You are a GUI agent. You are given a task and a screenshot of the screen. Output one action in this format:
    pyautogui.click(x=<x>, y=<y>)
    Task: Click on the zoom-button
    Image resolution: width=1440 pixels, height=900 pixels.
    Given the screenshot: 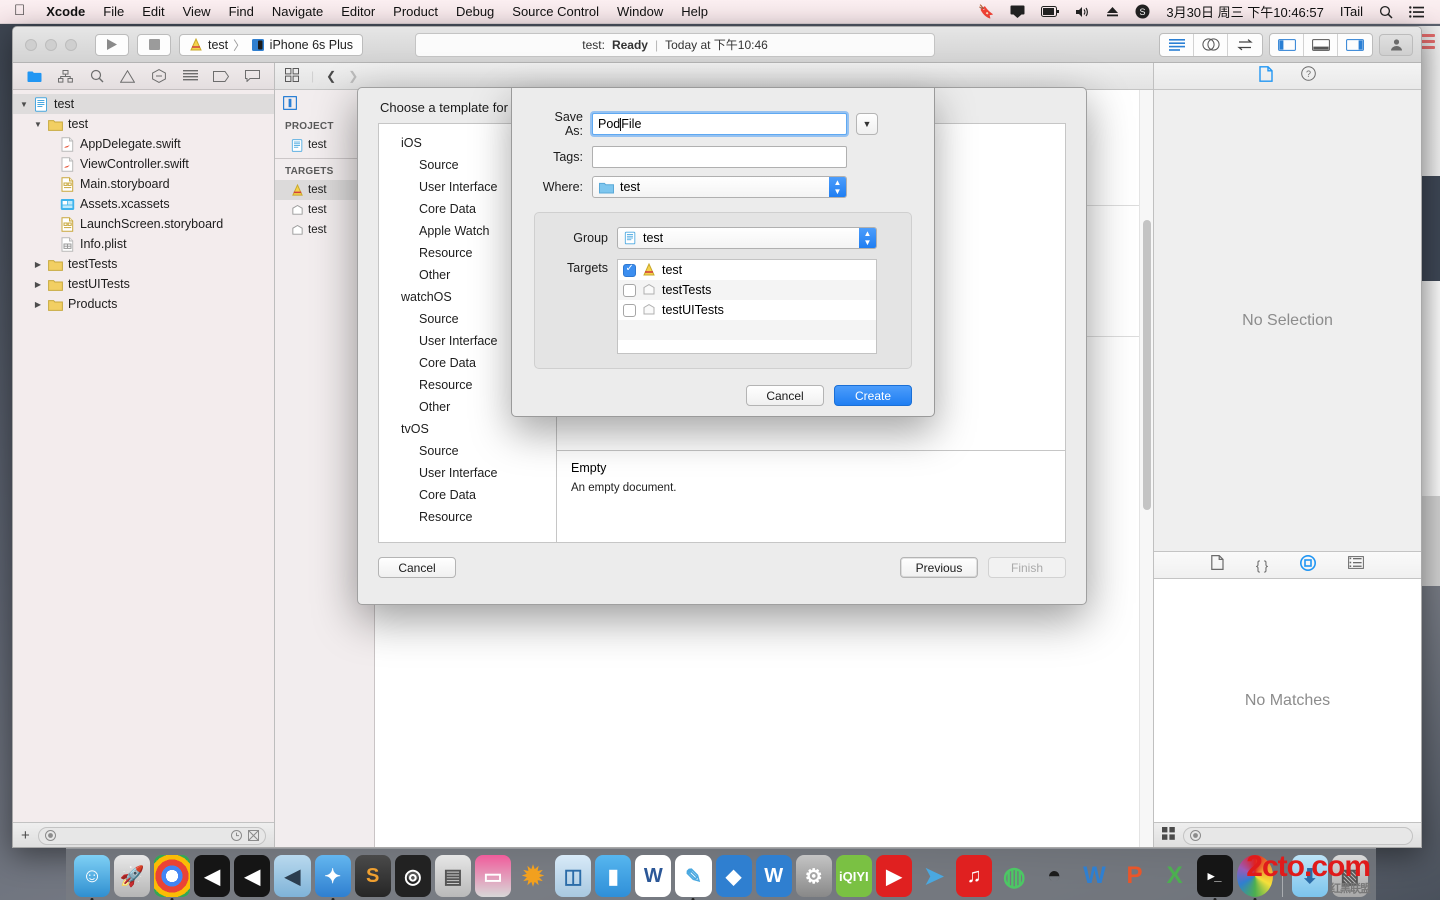 What is the action you would take?
    pyautogui.click(x=71, y=44)
    